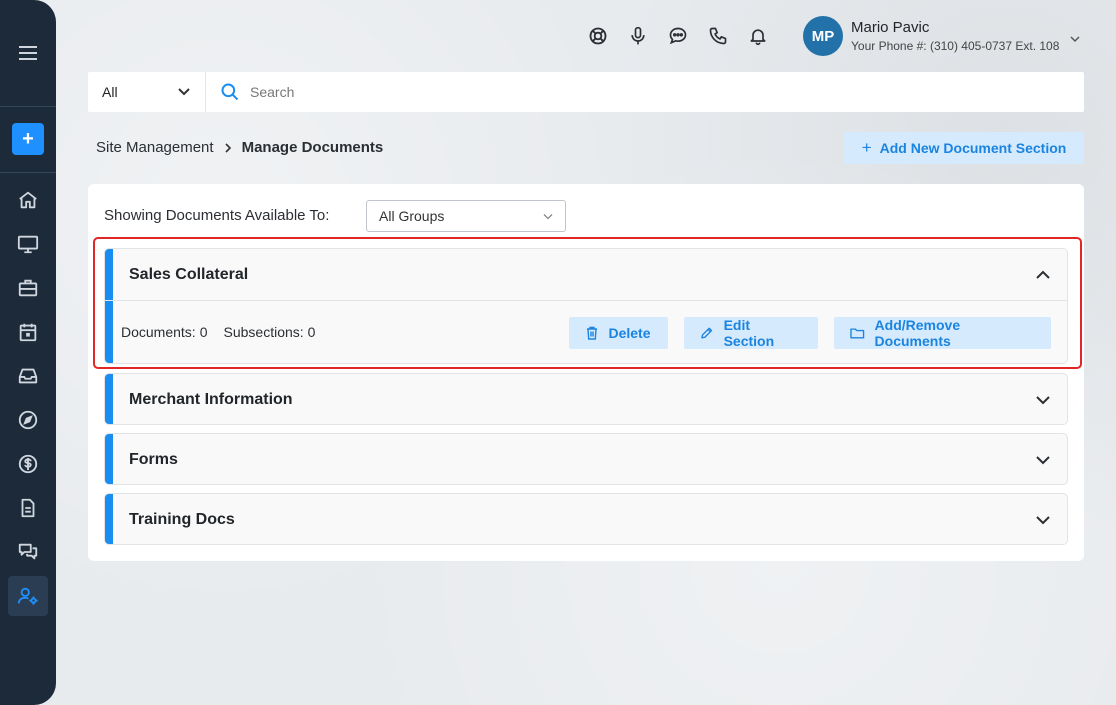  I want to click on avatar: MP, so click(823, 36).